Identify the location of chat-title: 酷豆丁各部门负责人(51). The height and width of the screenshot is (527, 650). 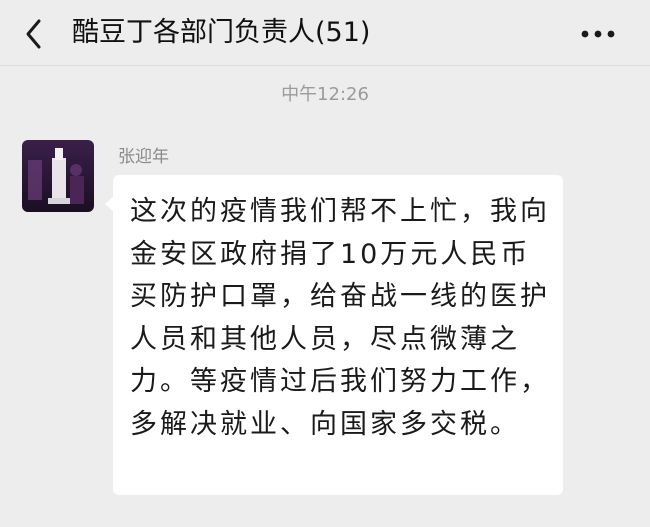
(221, 32).